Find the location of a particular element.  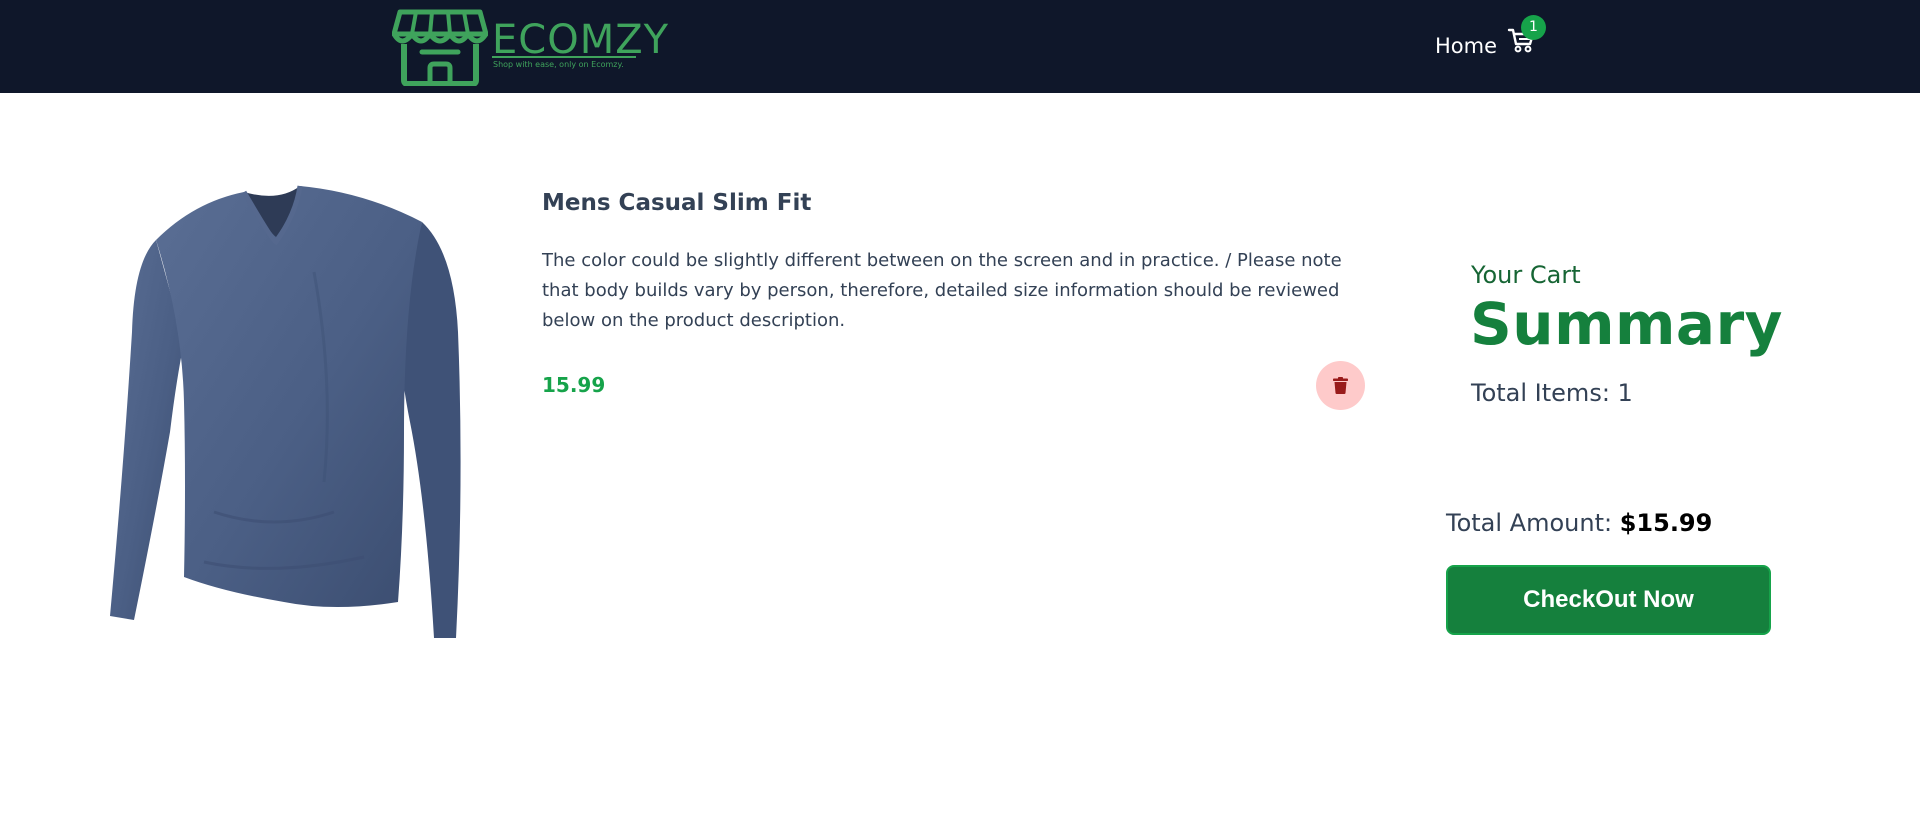

remove-item-button is located at coordinates (1340, 385).